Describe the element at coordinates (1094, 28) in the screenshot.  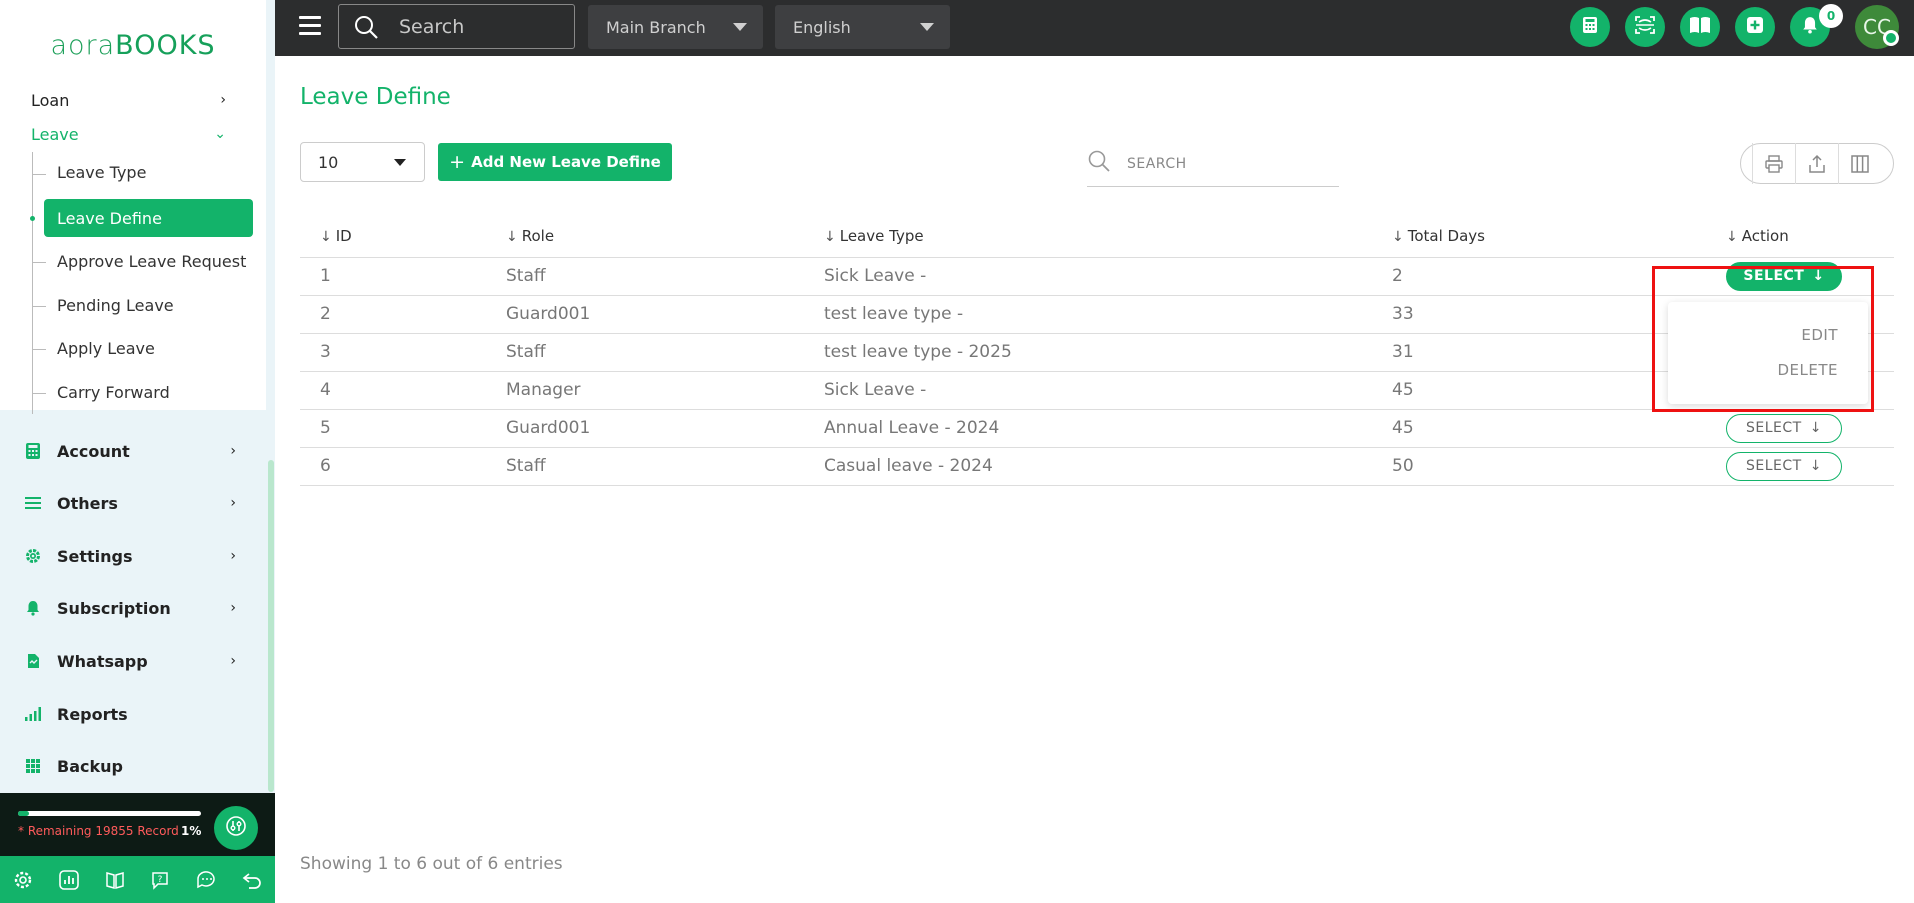
I see `topbar: Main Branch English 0 CC` at that location.